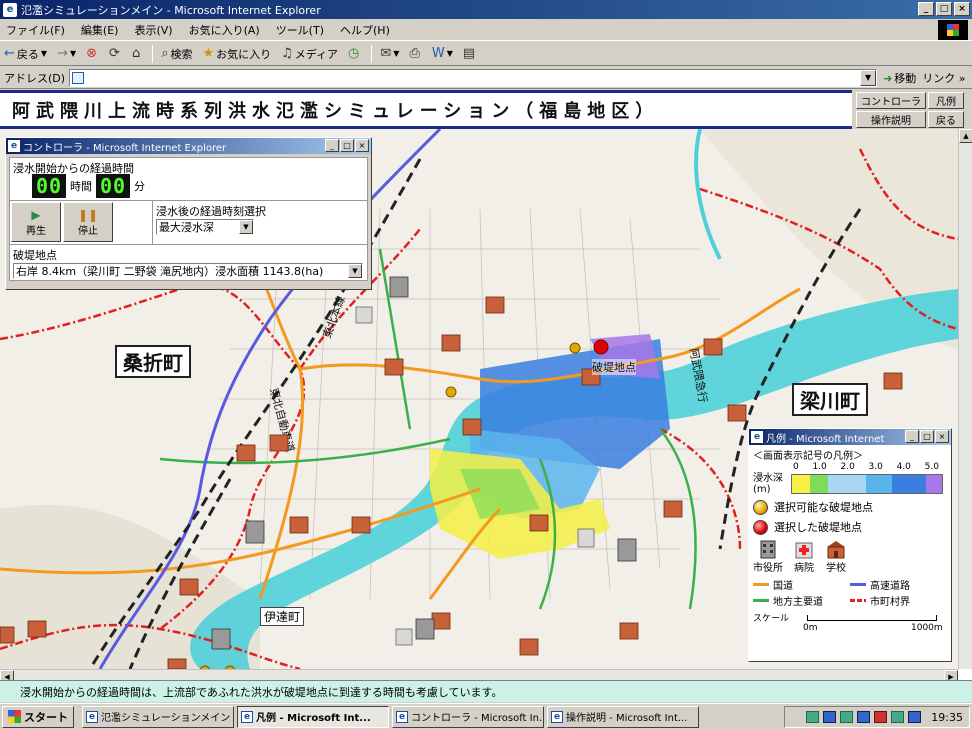  I want to click on breach-select: 右岸 8.4km（梁川町 二野袋 滝尻地内）浸水面積 1143.8(ha) ▼, so click(188, 271).